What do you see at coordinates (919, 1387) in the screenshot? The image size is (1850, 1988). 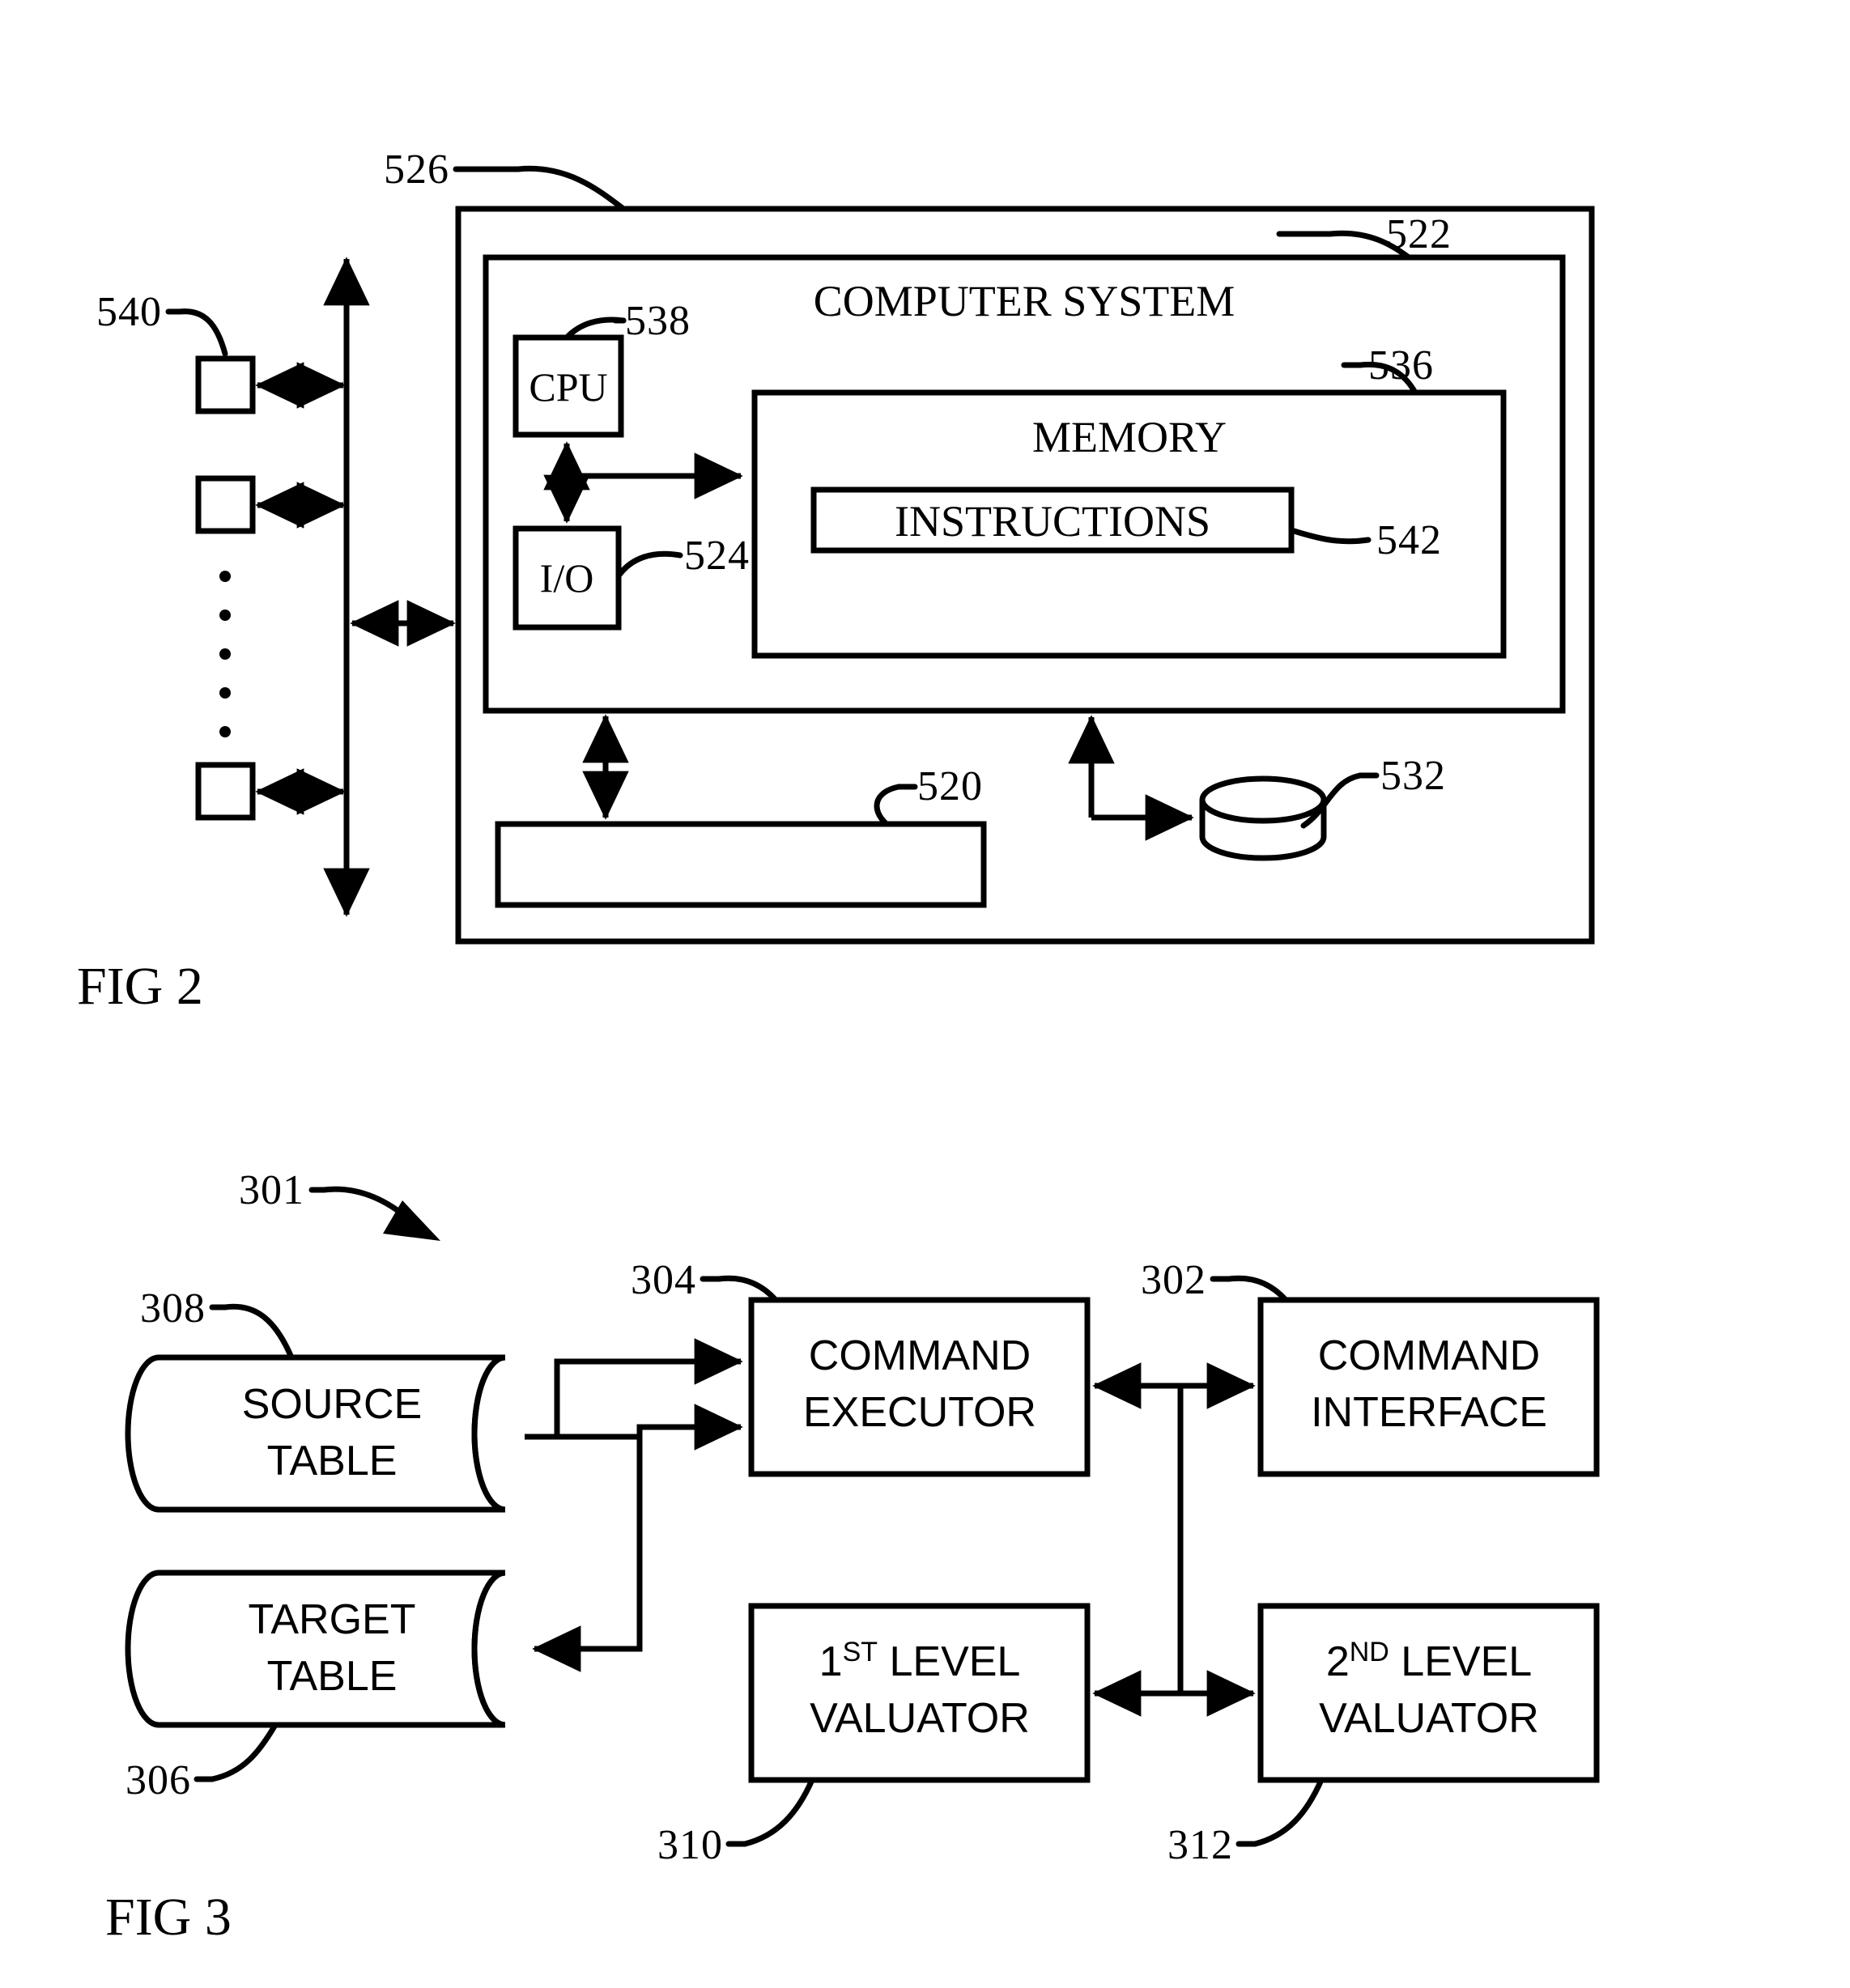 I see `command-executor-box` at bounding box center [919, 1387].